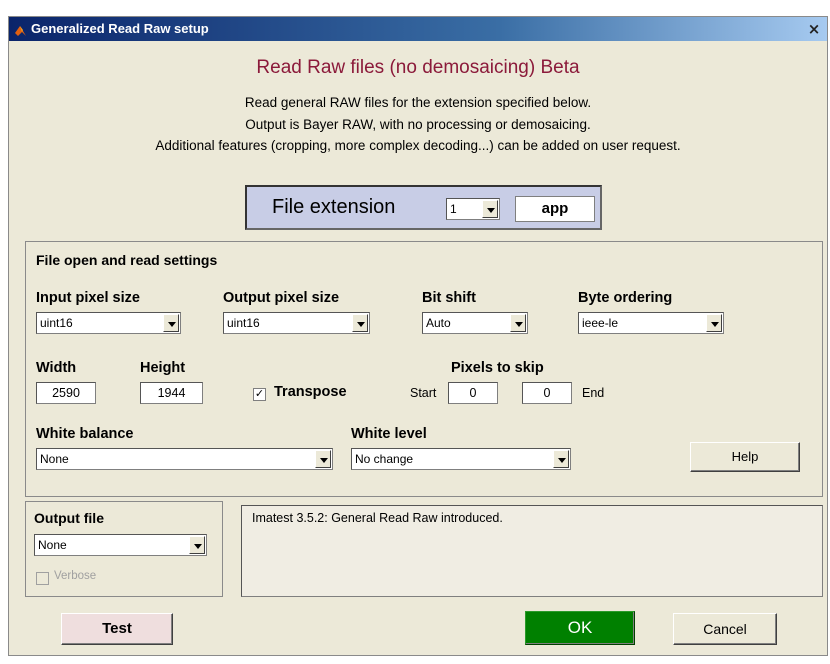 The image size is (830, 664). What do you see at coordinates (625, 298) in the screenshot?
I see `byte-ordering-label: Byte ordering` at bounding box center [625, 298].